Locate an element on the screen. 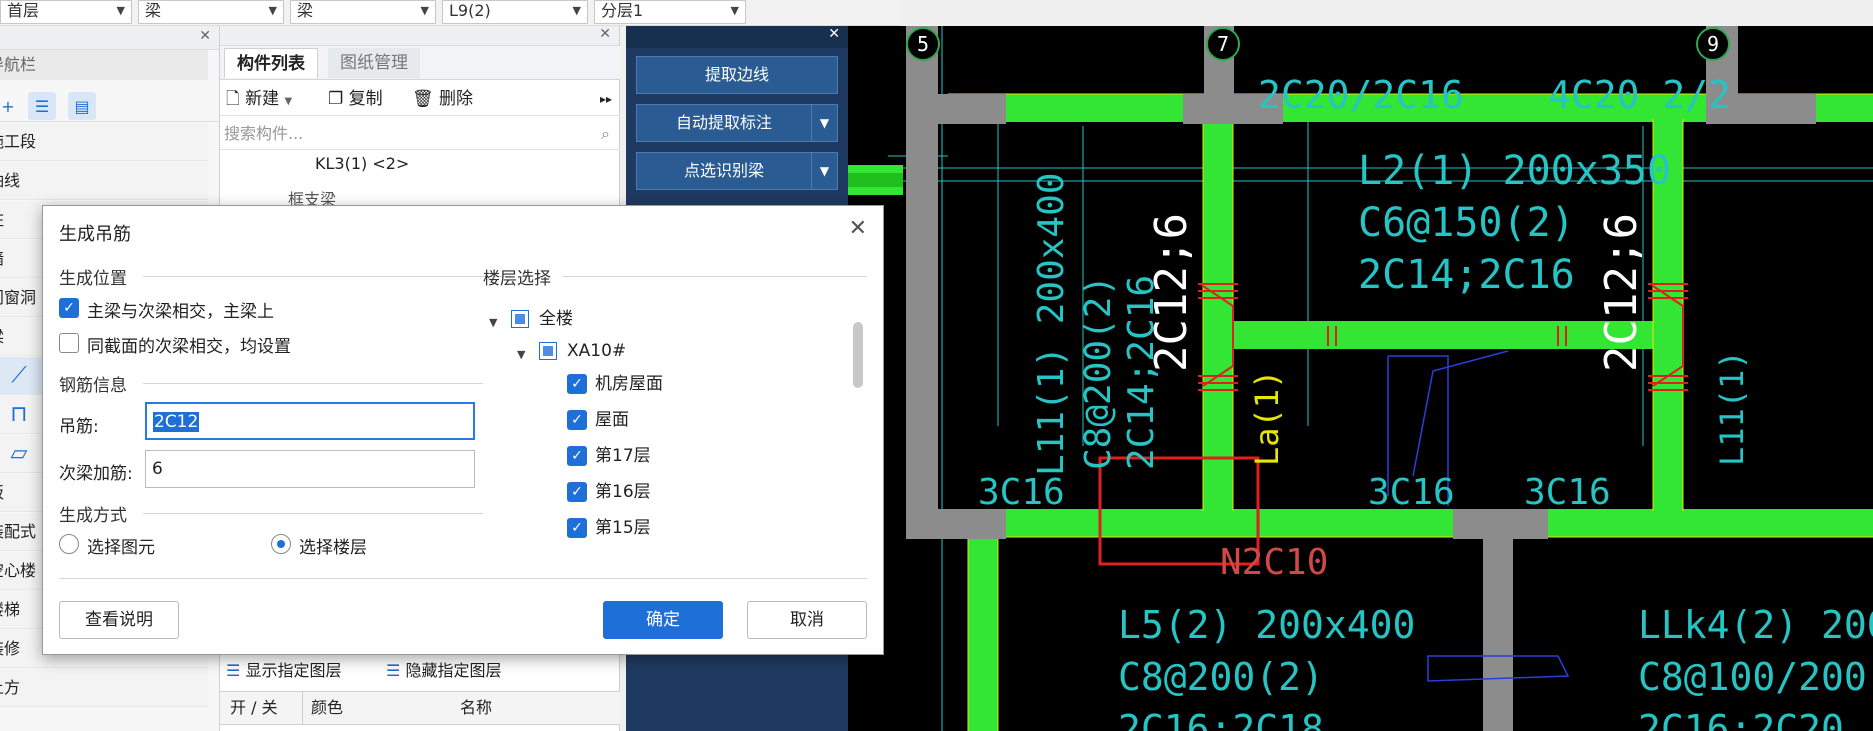 The height and width of the screenshot is (731, 1873). cad-anno-11: 3C16 is located at coordinates (1021, 492).